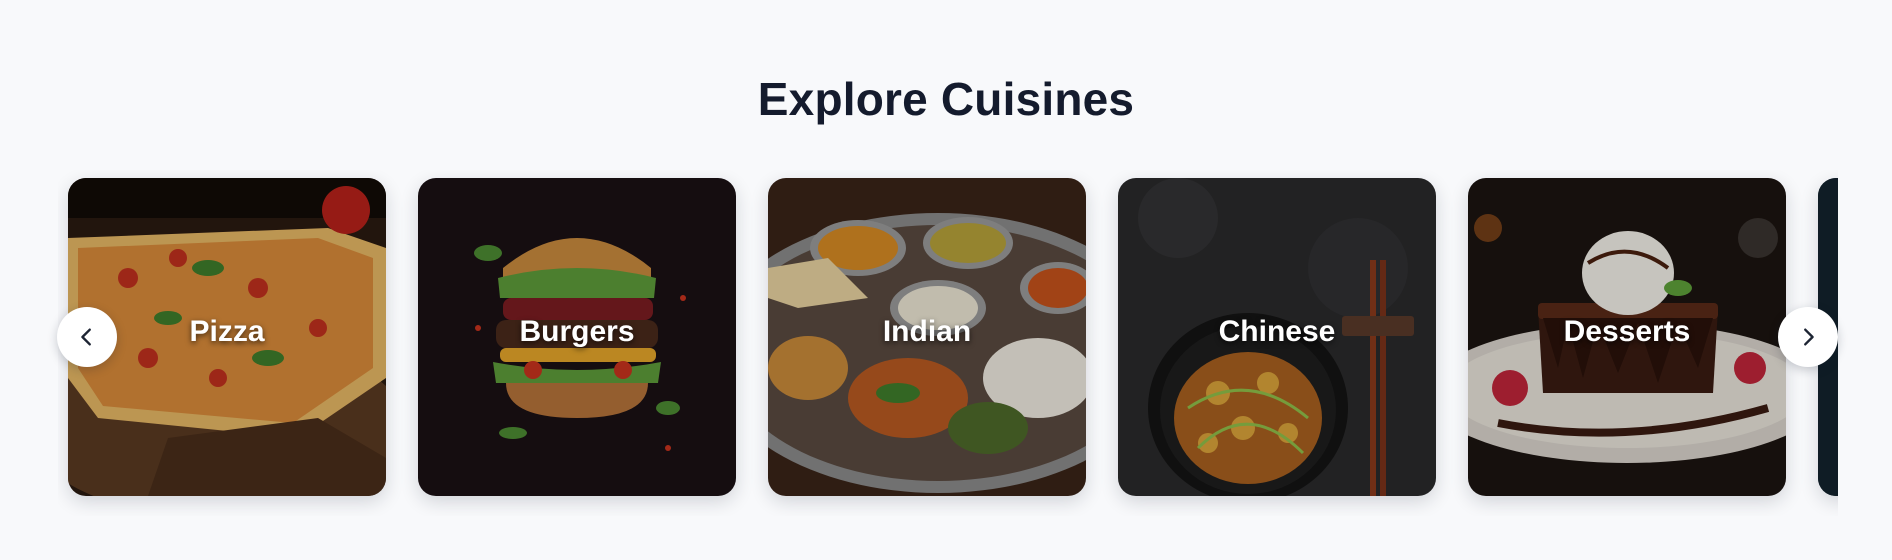 This screenshot has height=560, width=1892. I want to click on cuisine-card-label: Indian, so click(927, 331).